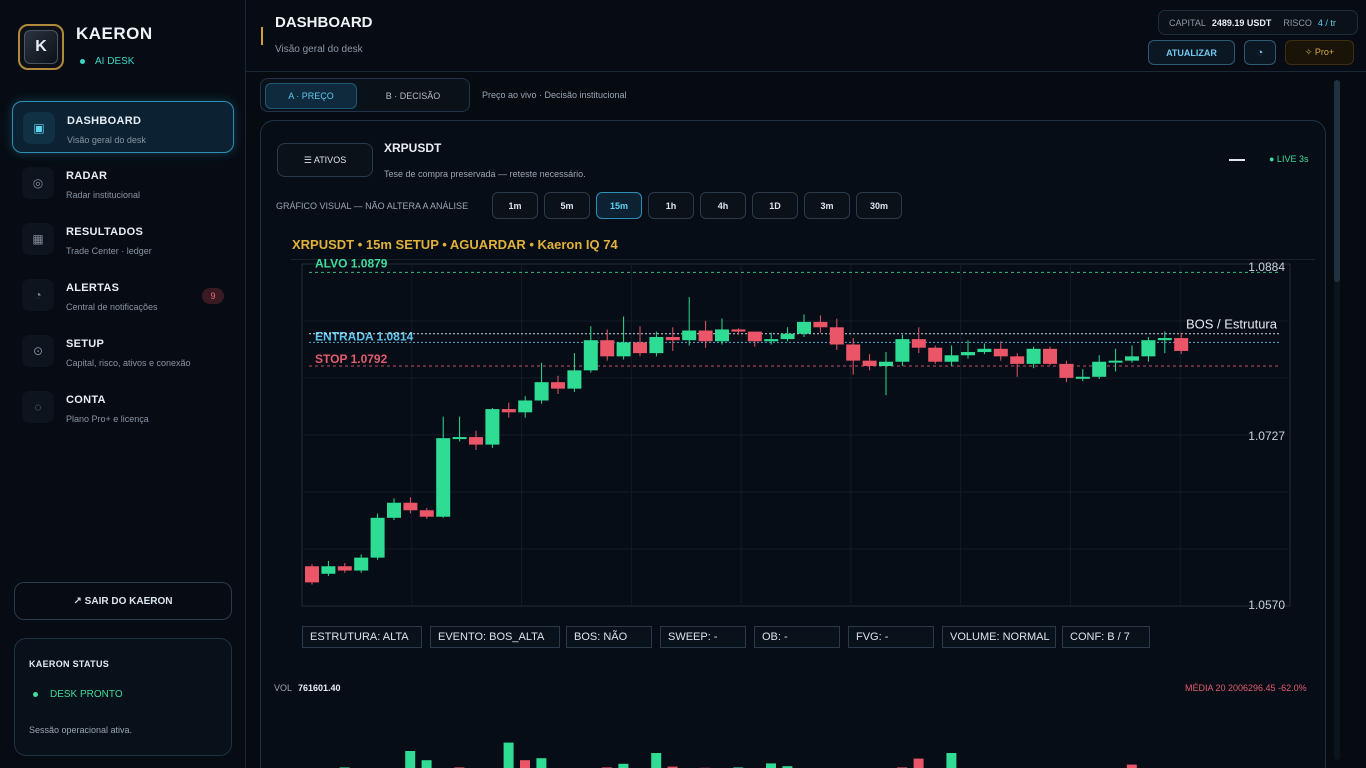 This screenshot has width=1366, height=768. What do you see at coordinates (775, 205) in the screenshot?
I see `timeframe-1D: 1D` at bounding box center [775, 205].